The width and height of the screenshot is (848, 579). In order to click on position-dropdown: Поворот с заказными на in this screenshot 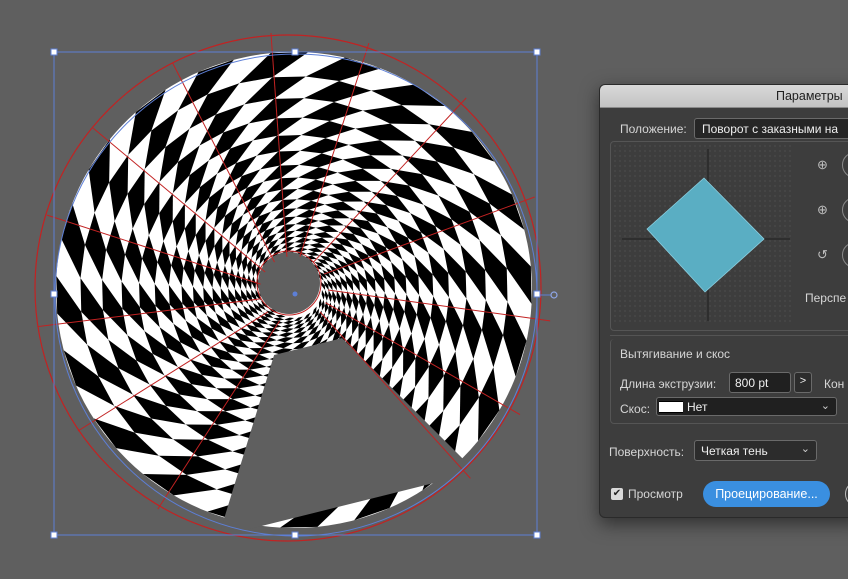, I will do `click(771, 128)`.